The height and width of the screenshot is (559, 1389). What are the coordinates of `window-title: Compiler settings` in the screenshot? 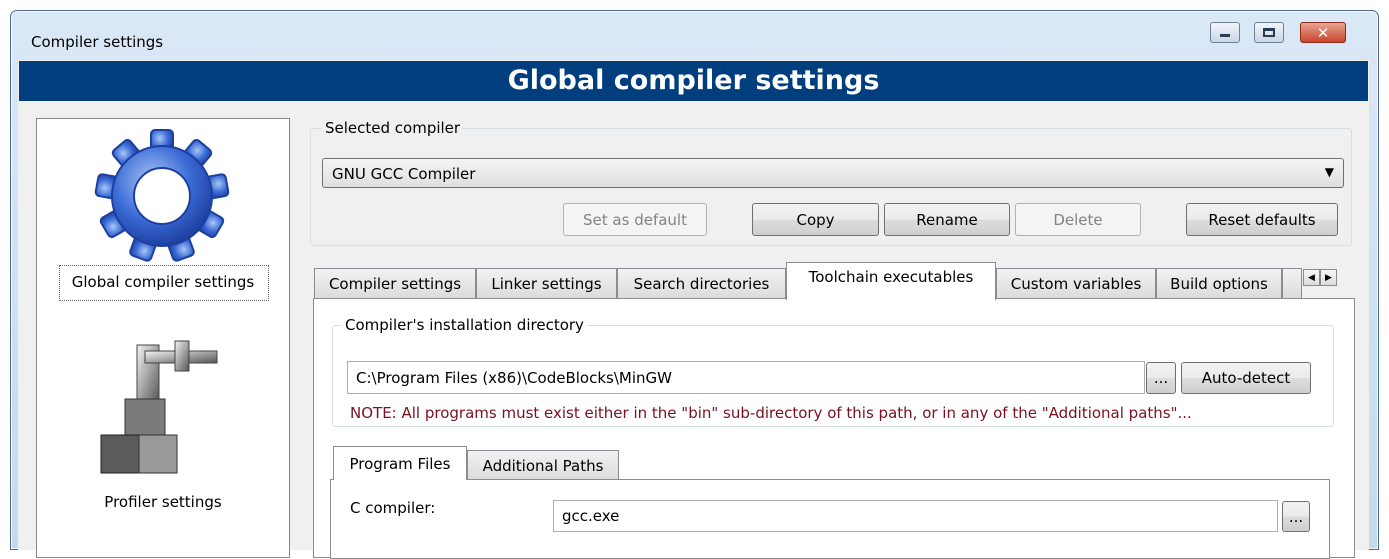 It's located at (97, 42).